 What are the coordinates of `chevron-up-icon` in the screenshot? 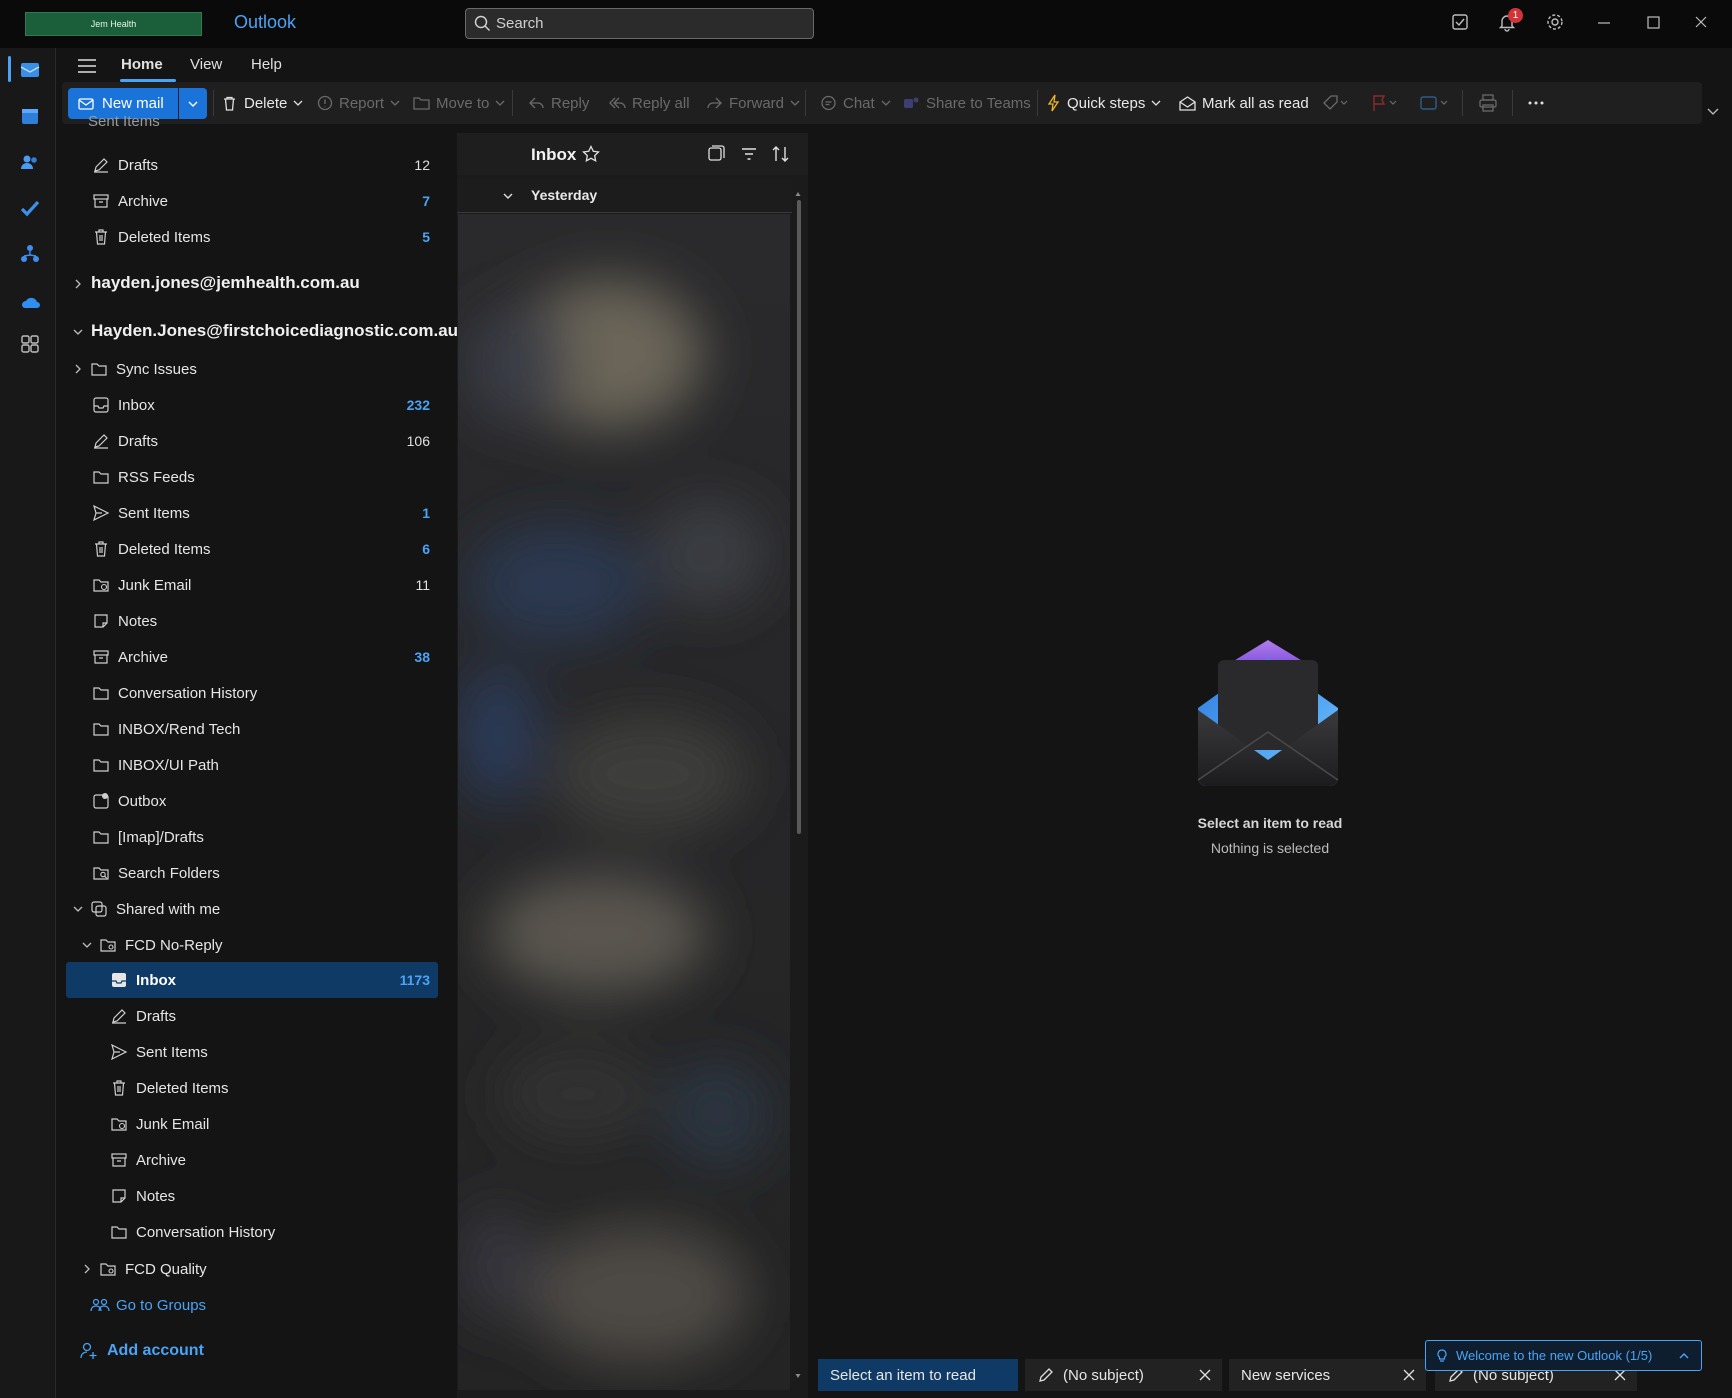 It's located at (1684, 1356).